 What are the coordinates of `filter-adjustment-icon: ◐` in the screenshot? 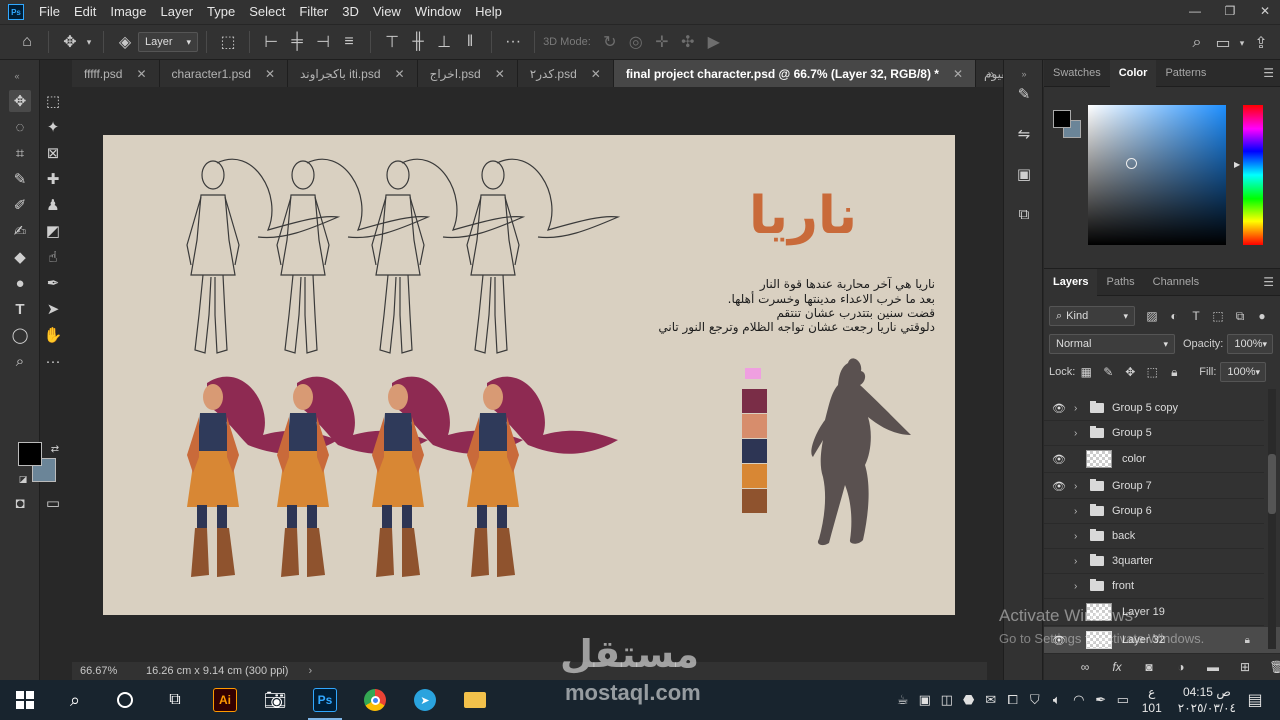 It's located at (1174, 316).